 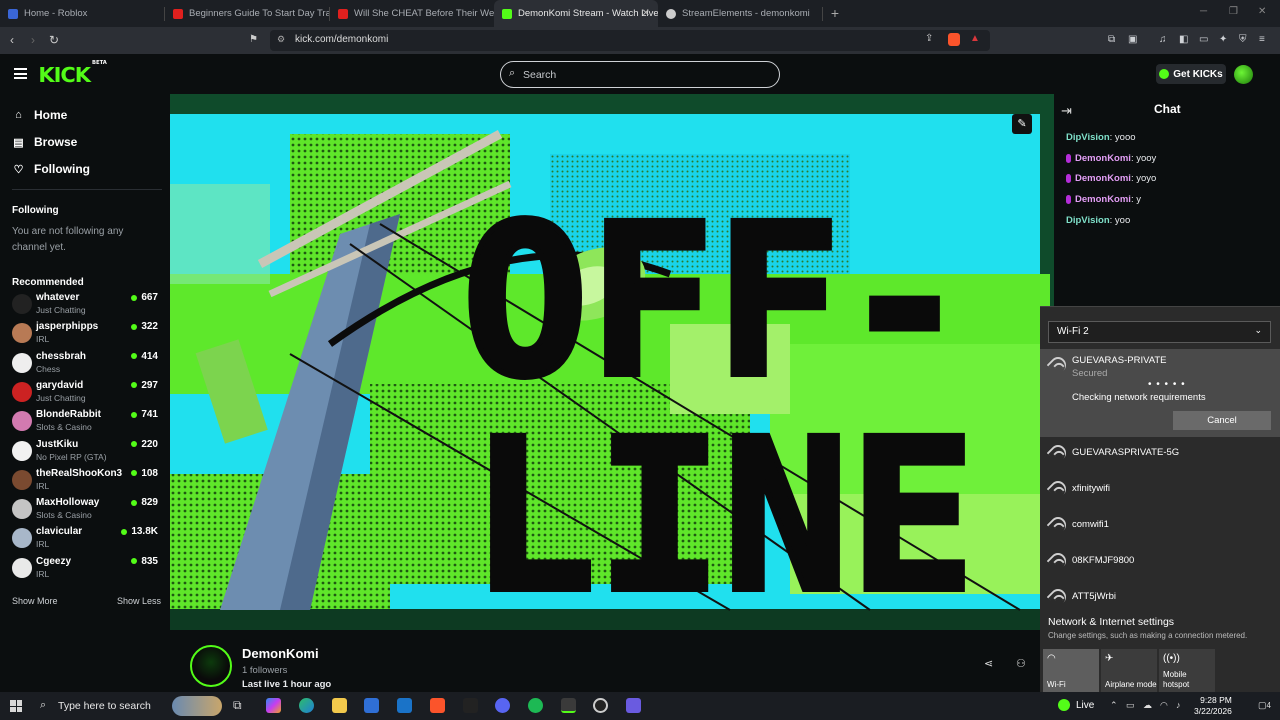 What do you see at coordinates (1111, 622) in the screenshot?
I see `network-settings-link: Network & Internet settings` at bounding box center [1111, 622].